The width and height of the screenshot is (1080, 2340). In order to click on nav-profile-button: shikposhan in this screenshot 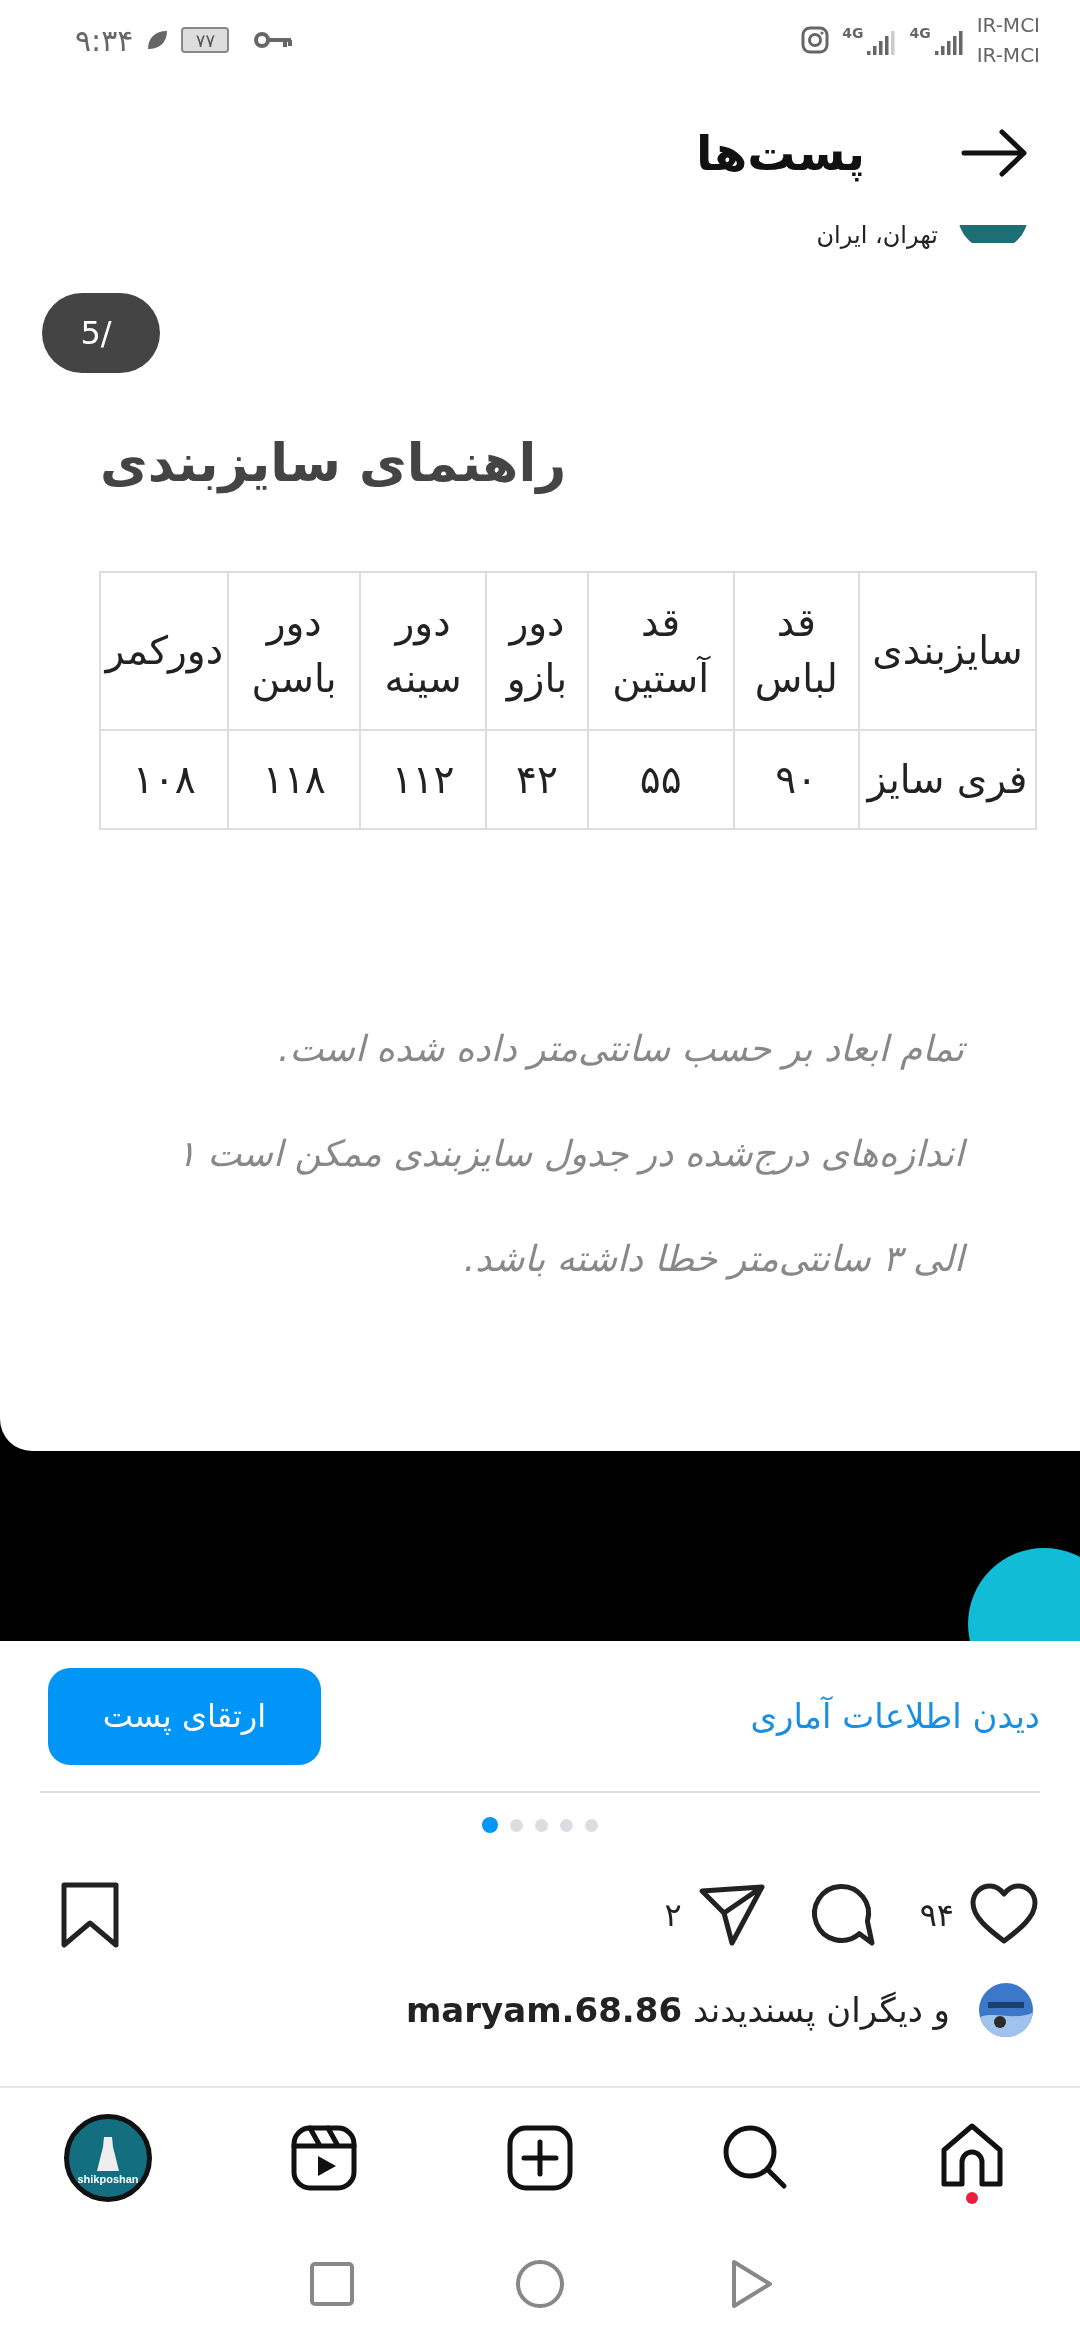, I will do `click(108, 2158)`.